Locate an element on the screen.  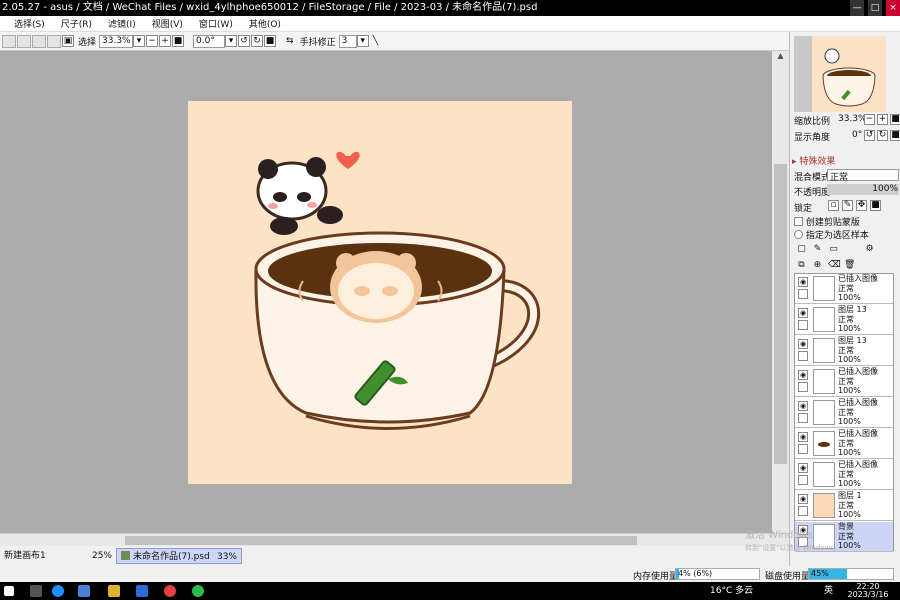
pen-pressure-icon: ╲ is located at coordinates (375, 41).